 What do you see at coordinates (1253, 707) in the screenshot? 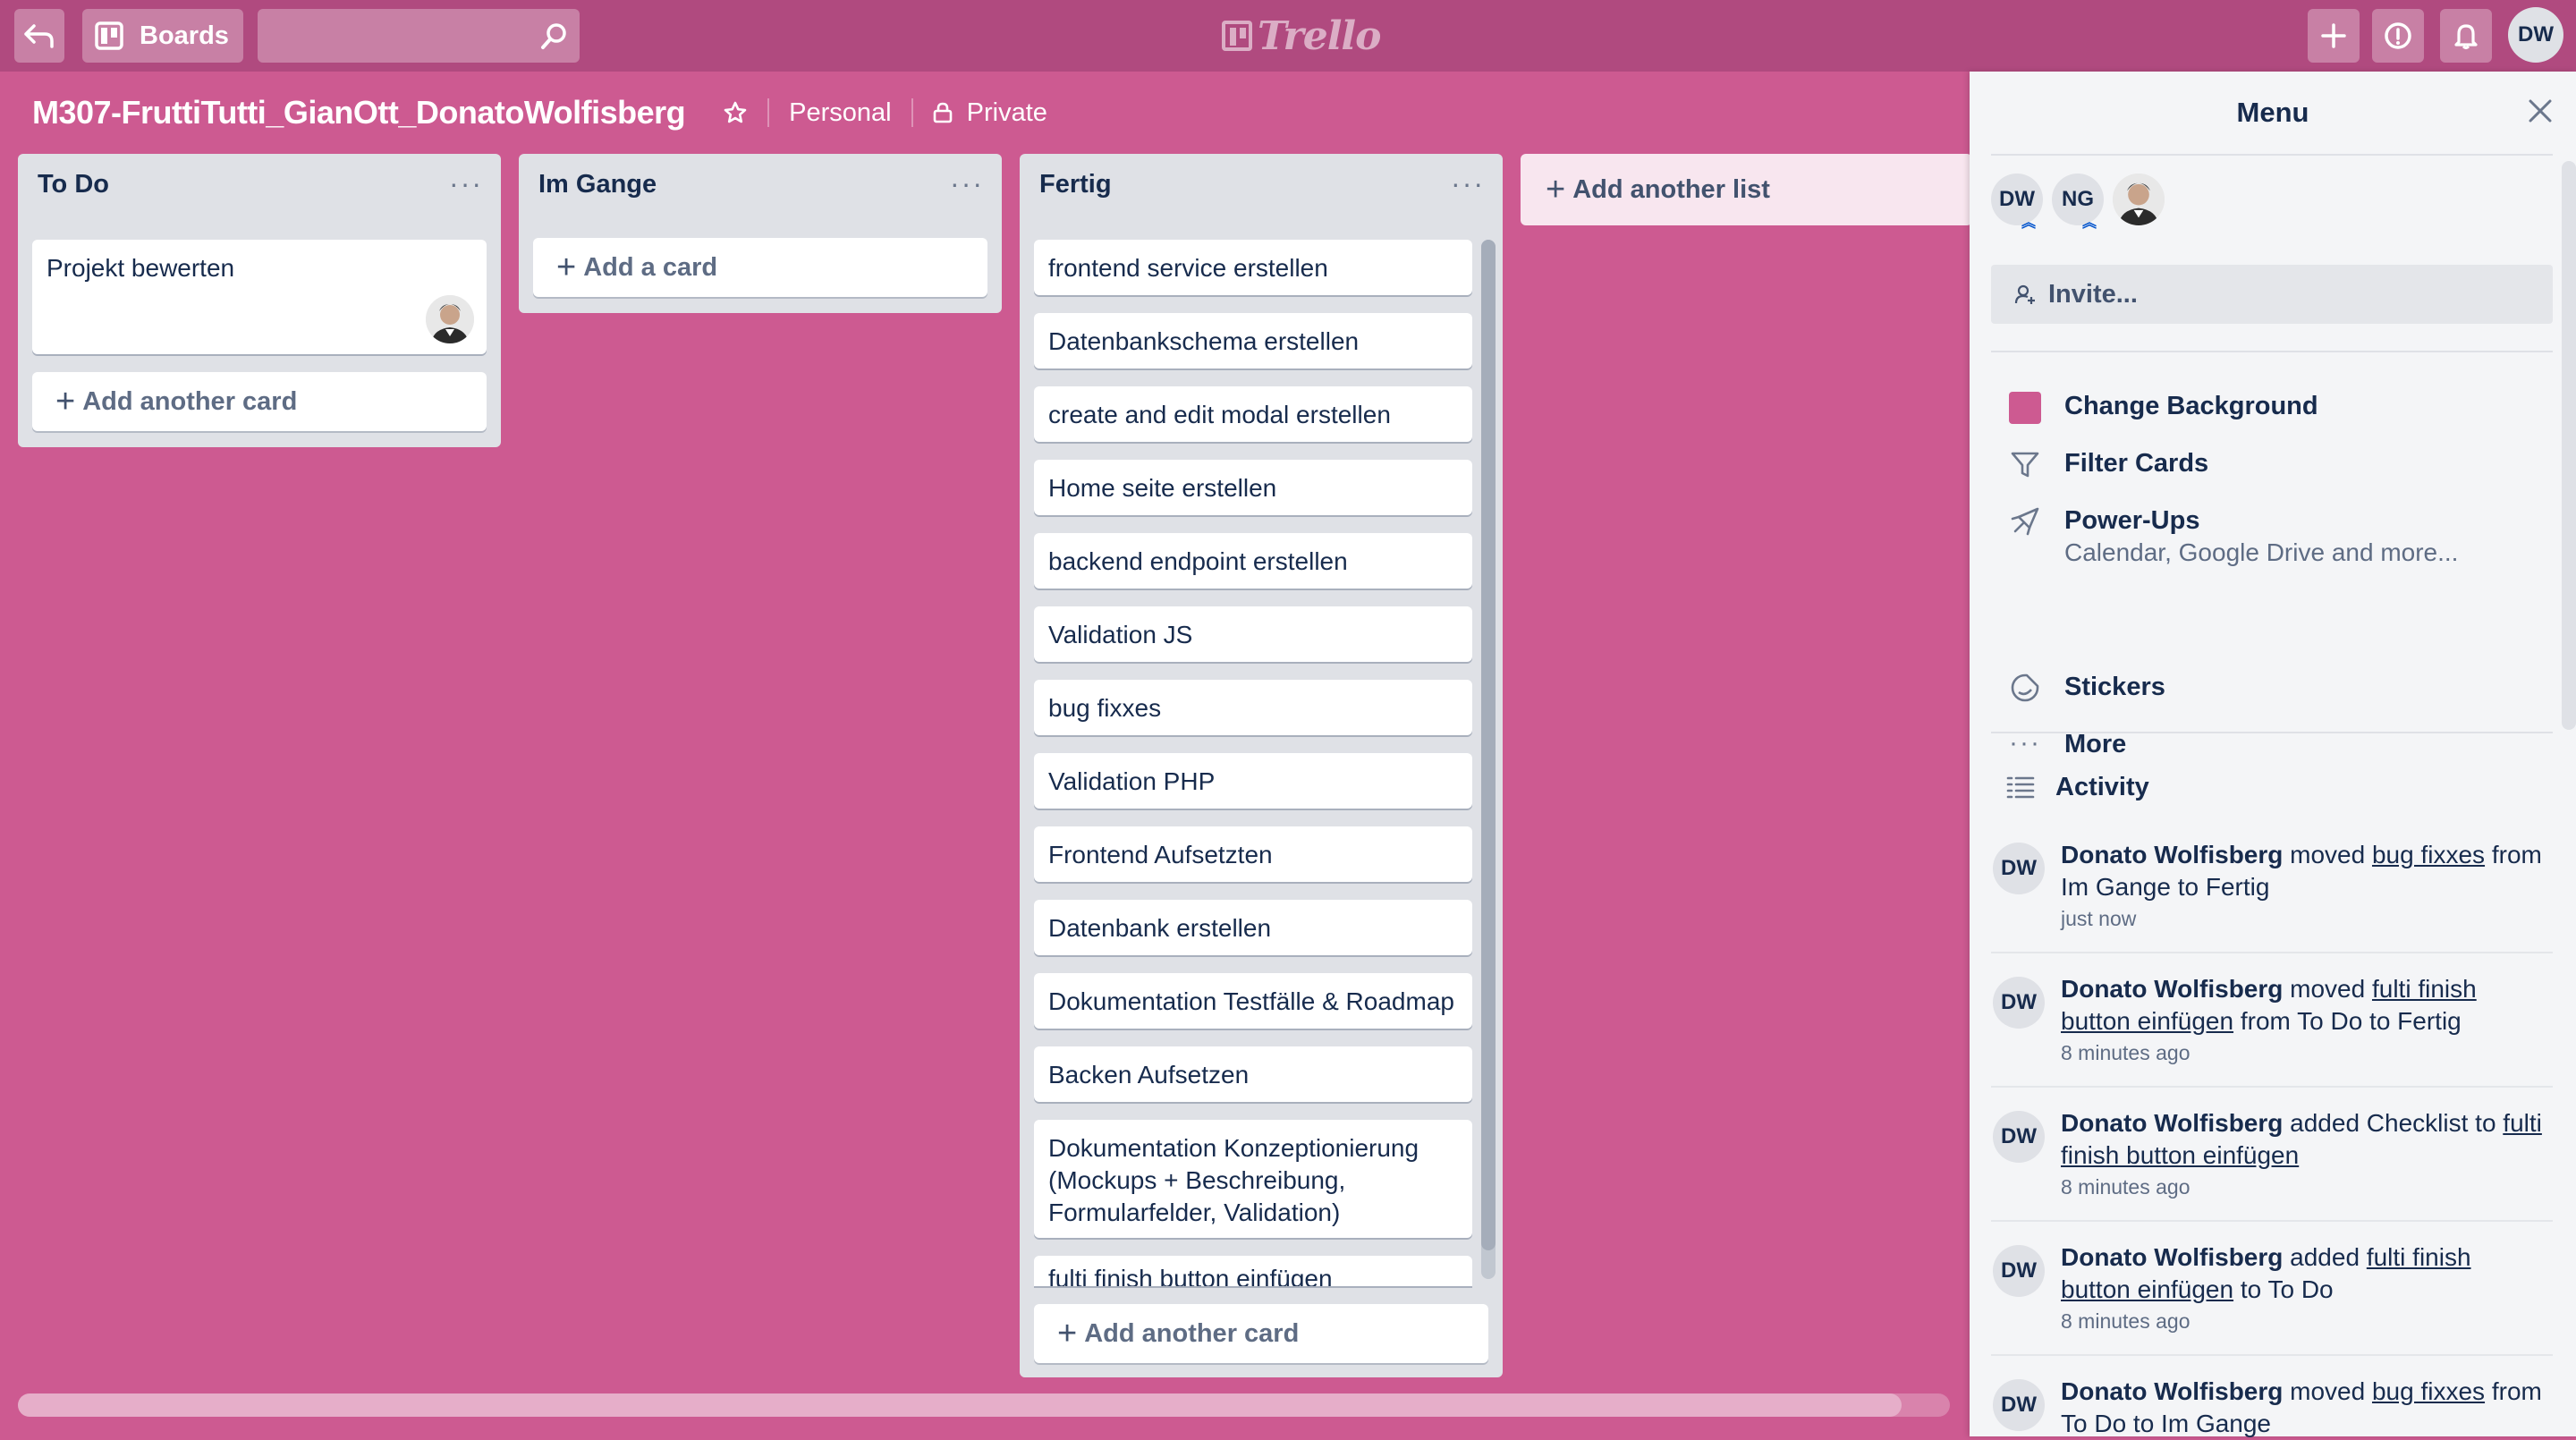
I see `card: bug fixxes` at bounding box center [1253, 707].